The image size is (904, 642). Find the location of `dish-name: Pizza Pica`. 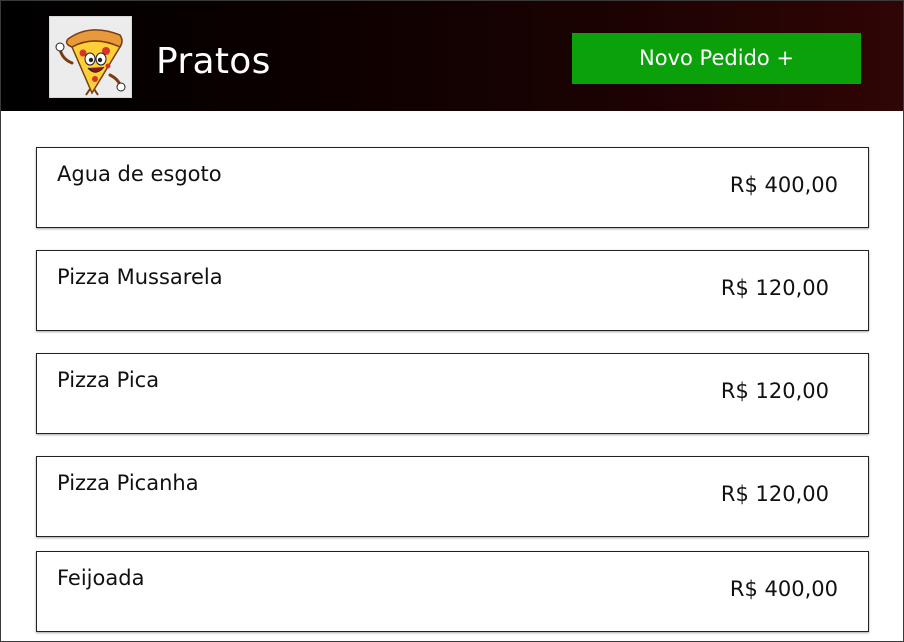

dish-name: Pizza Pica is located at coordinates (108, 380).